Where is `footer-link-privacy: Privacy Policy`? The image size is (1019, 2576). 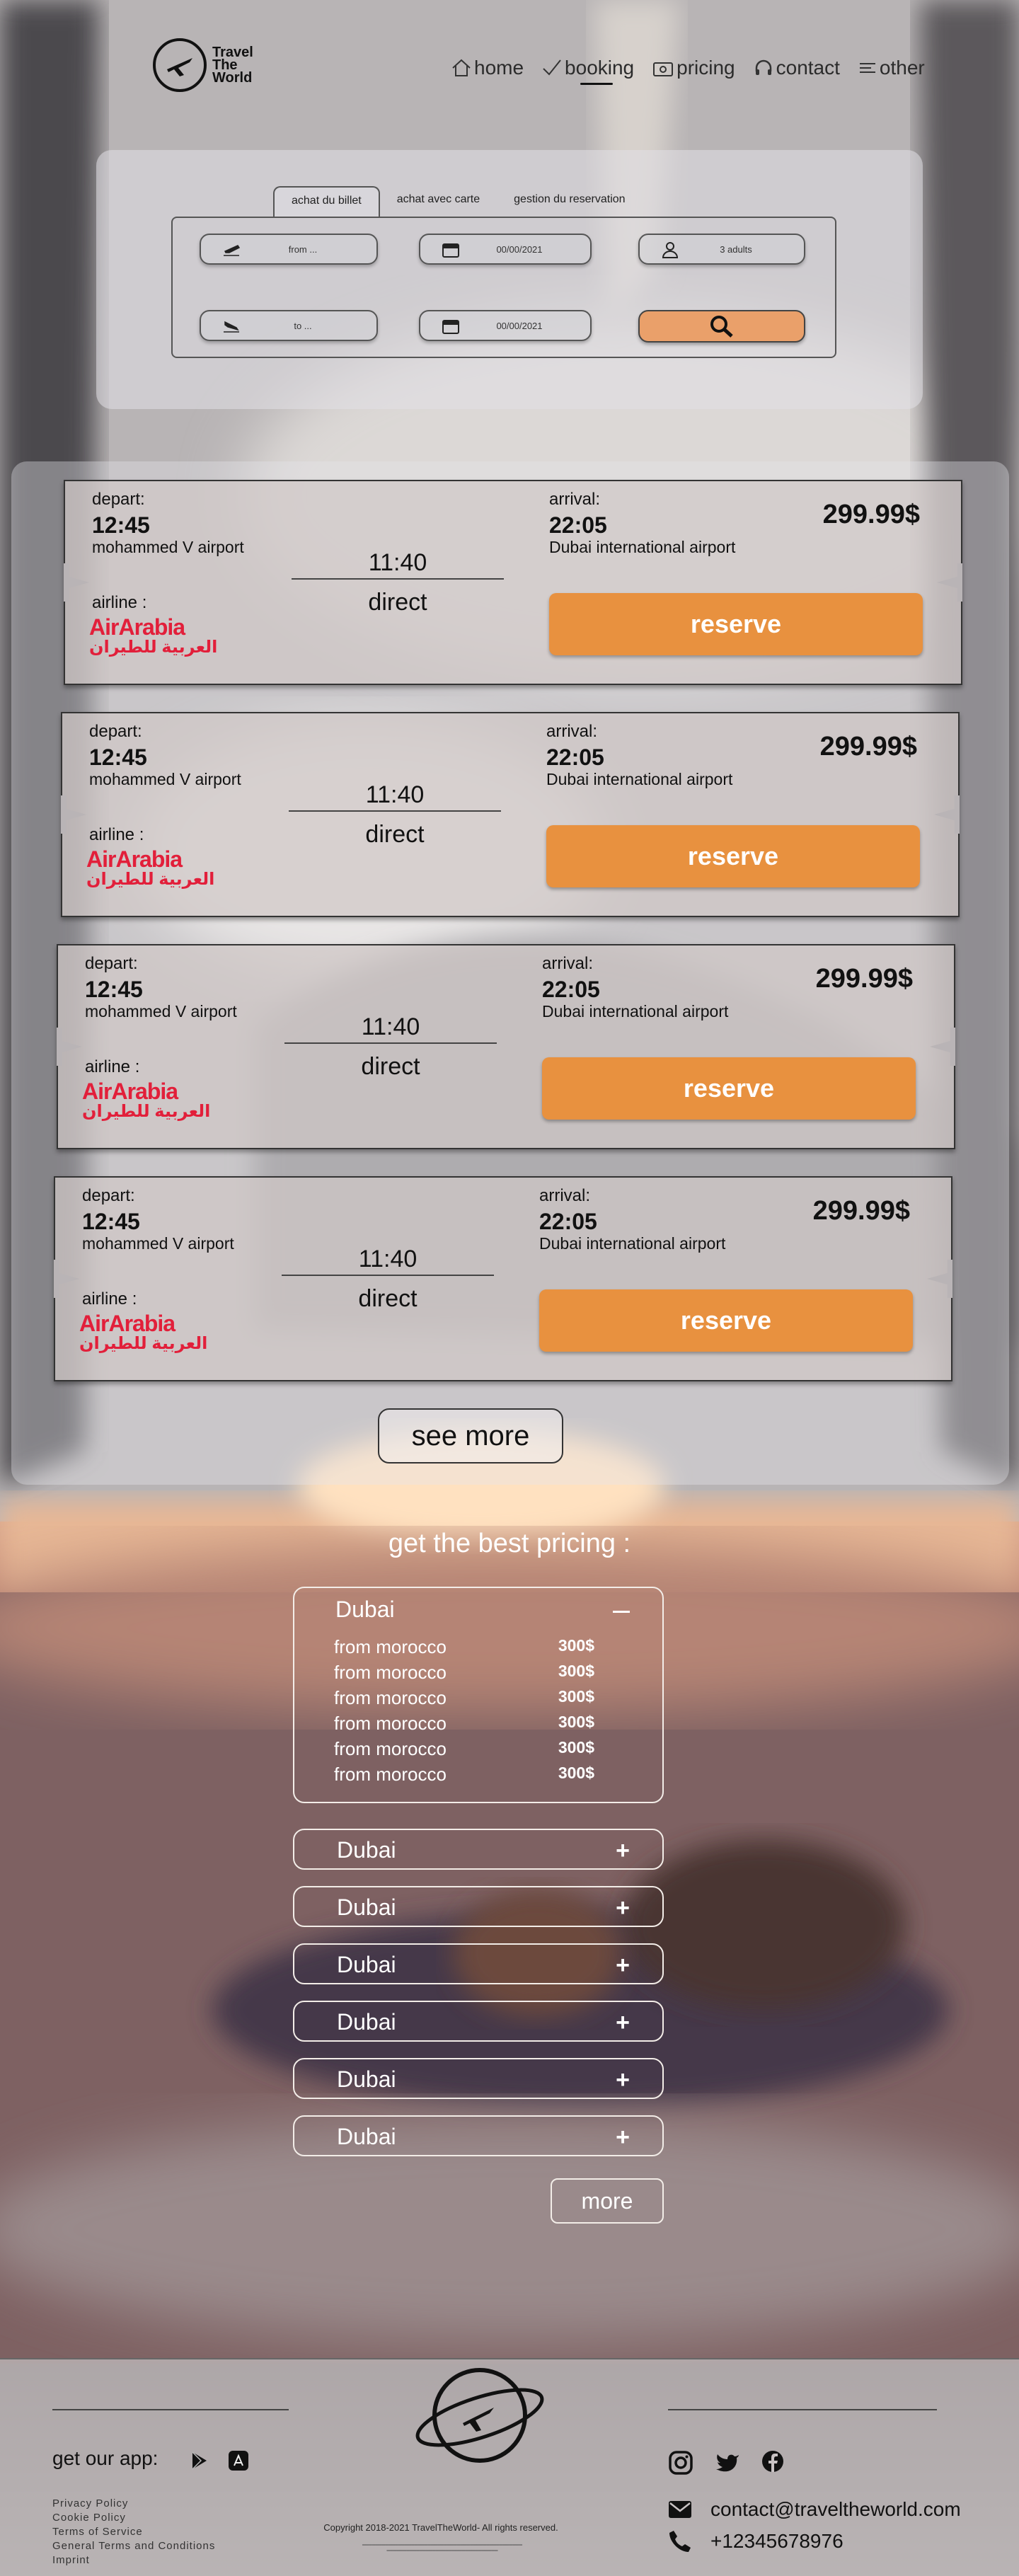
footer-link-privacy: Privacy Policy is located at coordinates (133, 2504).